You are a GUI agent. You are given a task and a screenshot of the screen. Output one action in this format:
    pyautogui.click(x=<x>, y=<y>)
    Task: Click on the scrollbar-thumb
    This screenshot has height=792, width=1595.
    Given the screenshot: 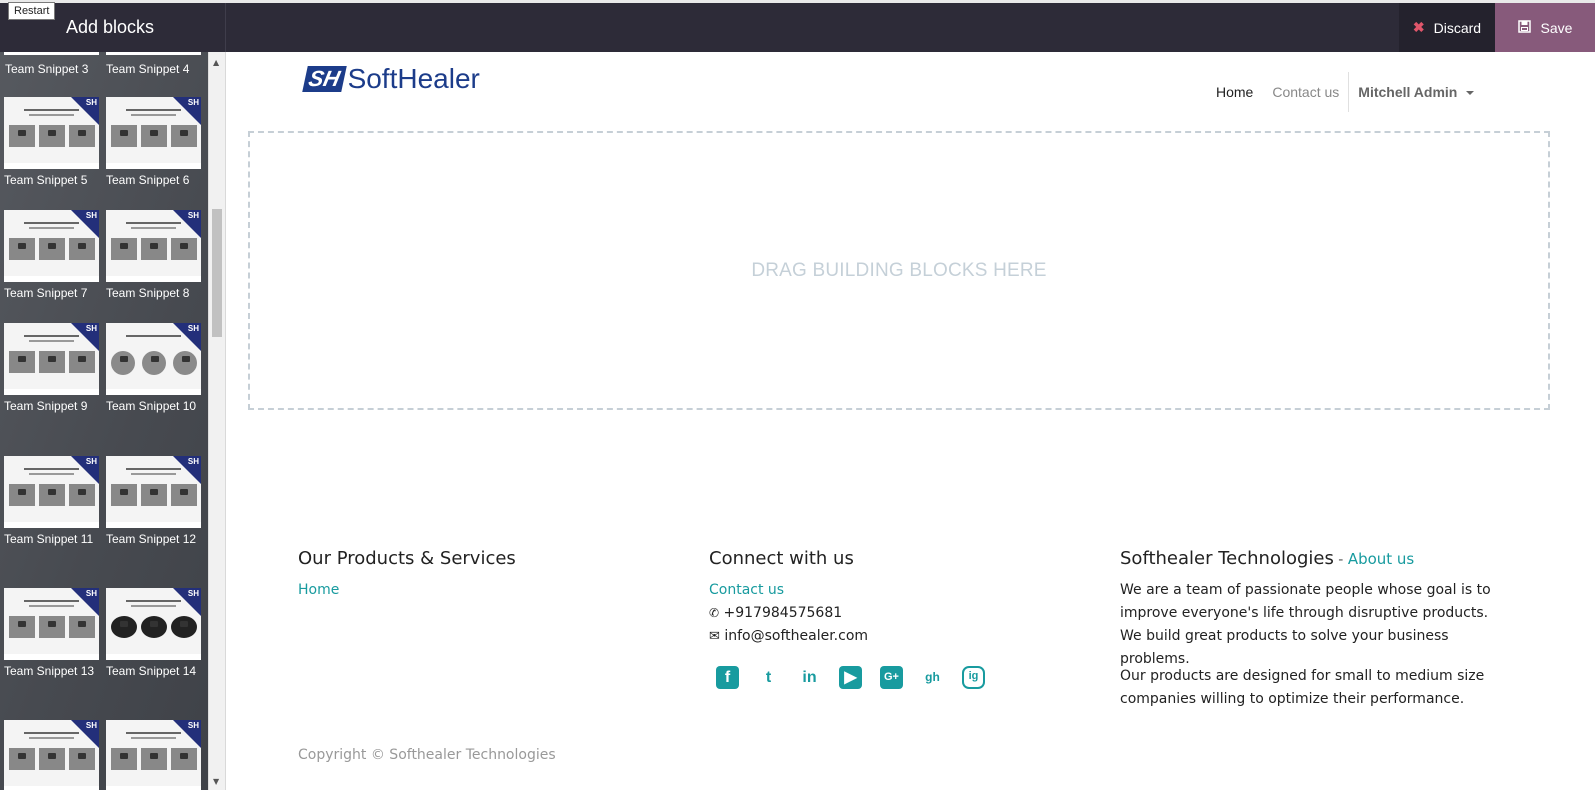 What is the action you would take?
    pyautogui.click(x=217, y=273)
    